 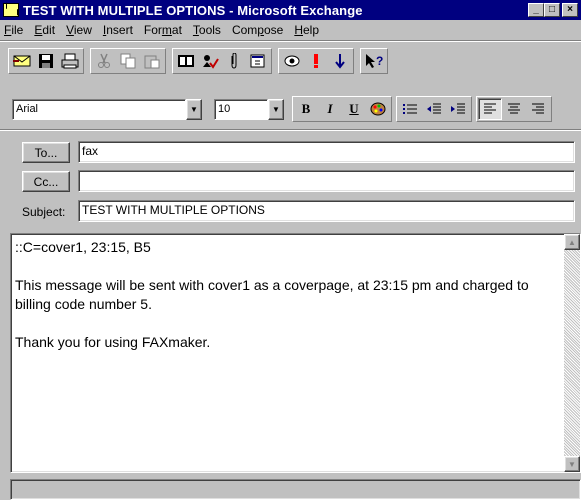 What do you see at coordinates (458, 109) in the screenshot?
I see `increase-indent-icon` at bounding box center [458, 109].